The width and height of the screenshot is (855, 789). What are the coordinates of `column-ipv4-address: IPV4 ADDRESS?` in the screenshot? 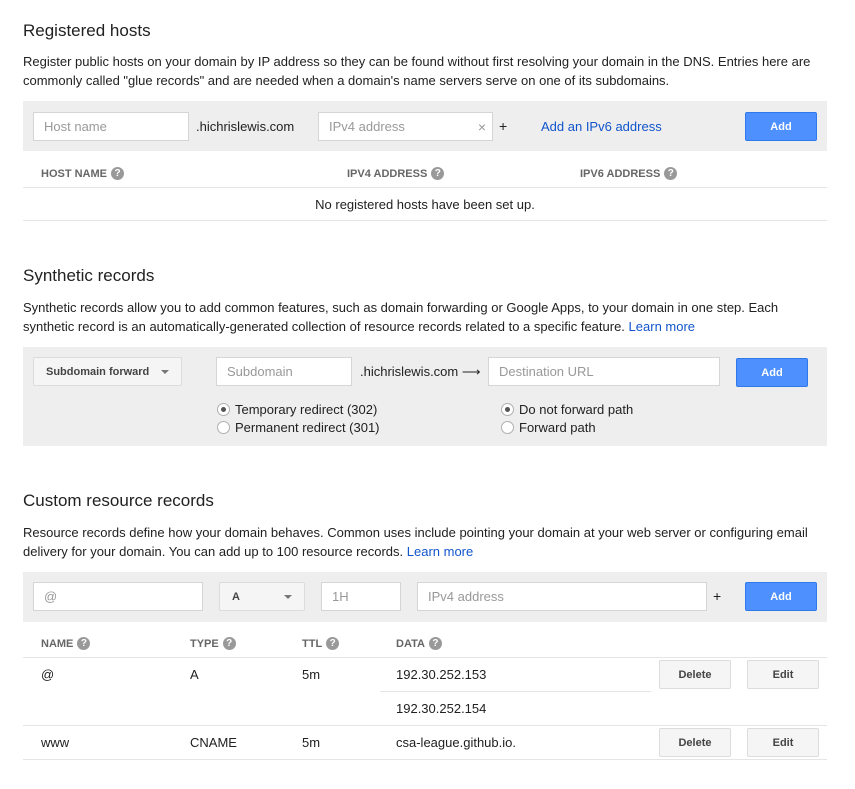 It's located at (396, 173).